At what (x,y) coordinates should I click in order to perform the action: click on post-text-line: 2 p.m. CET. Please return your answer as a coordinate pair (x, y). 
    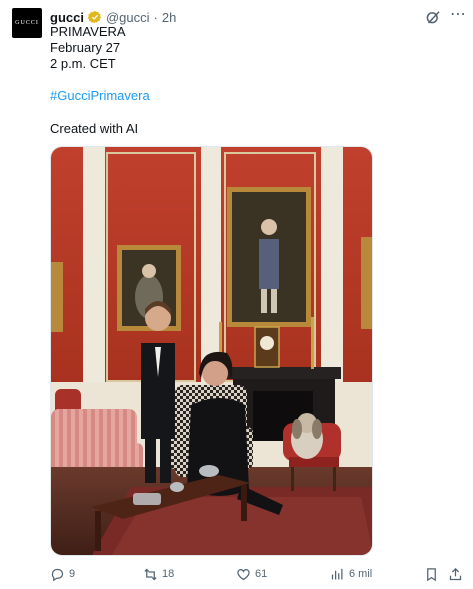
    Looking at the image, I should click on (83, 63).